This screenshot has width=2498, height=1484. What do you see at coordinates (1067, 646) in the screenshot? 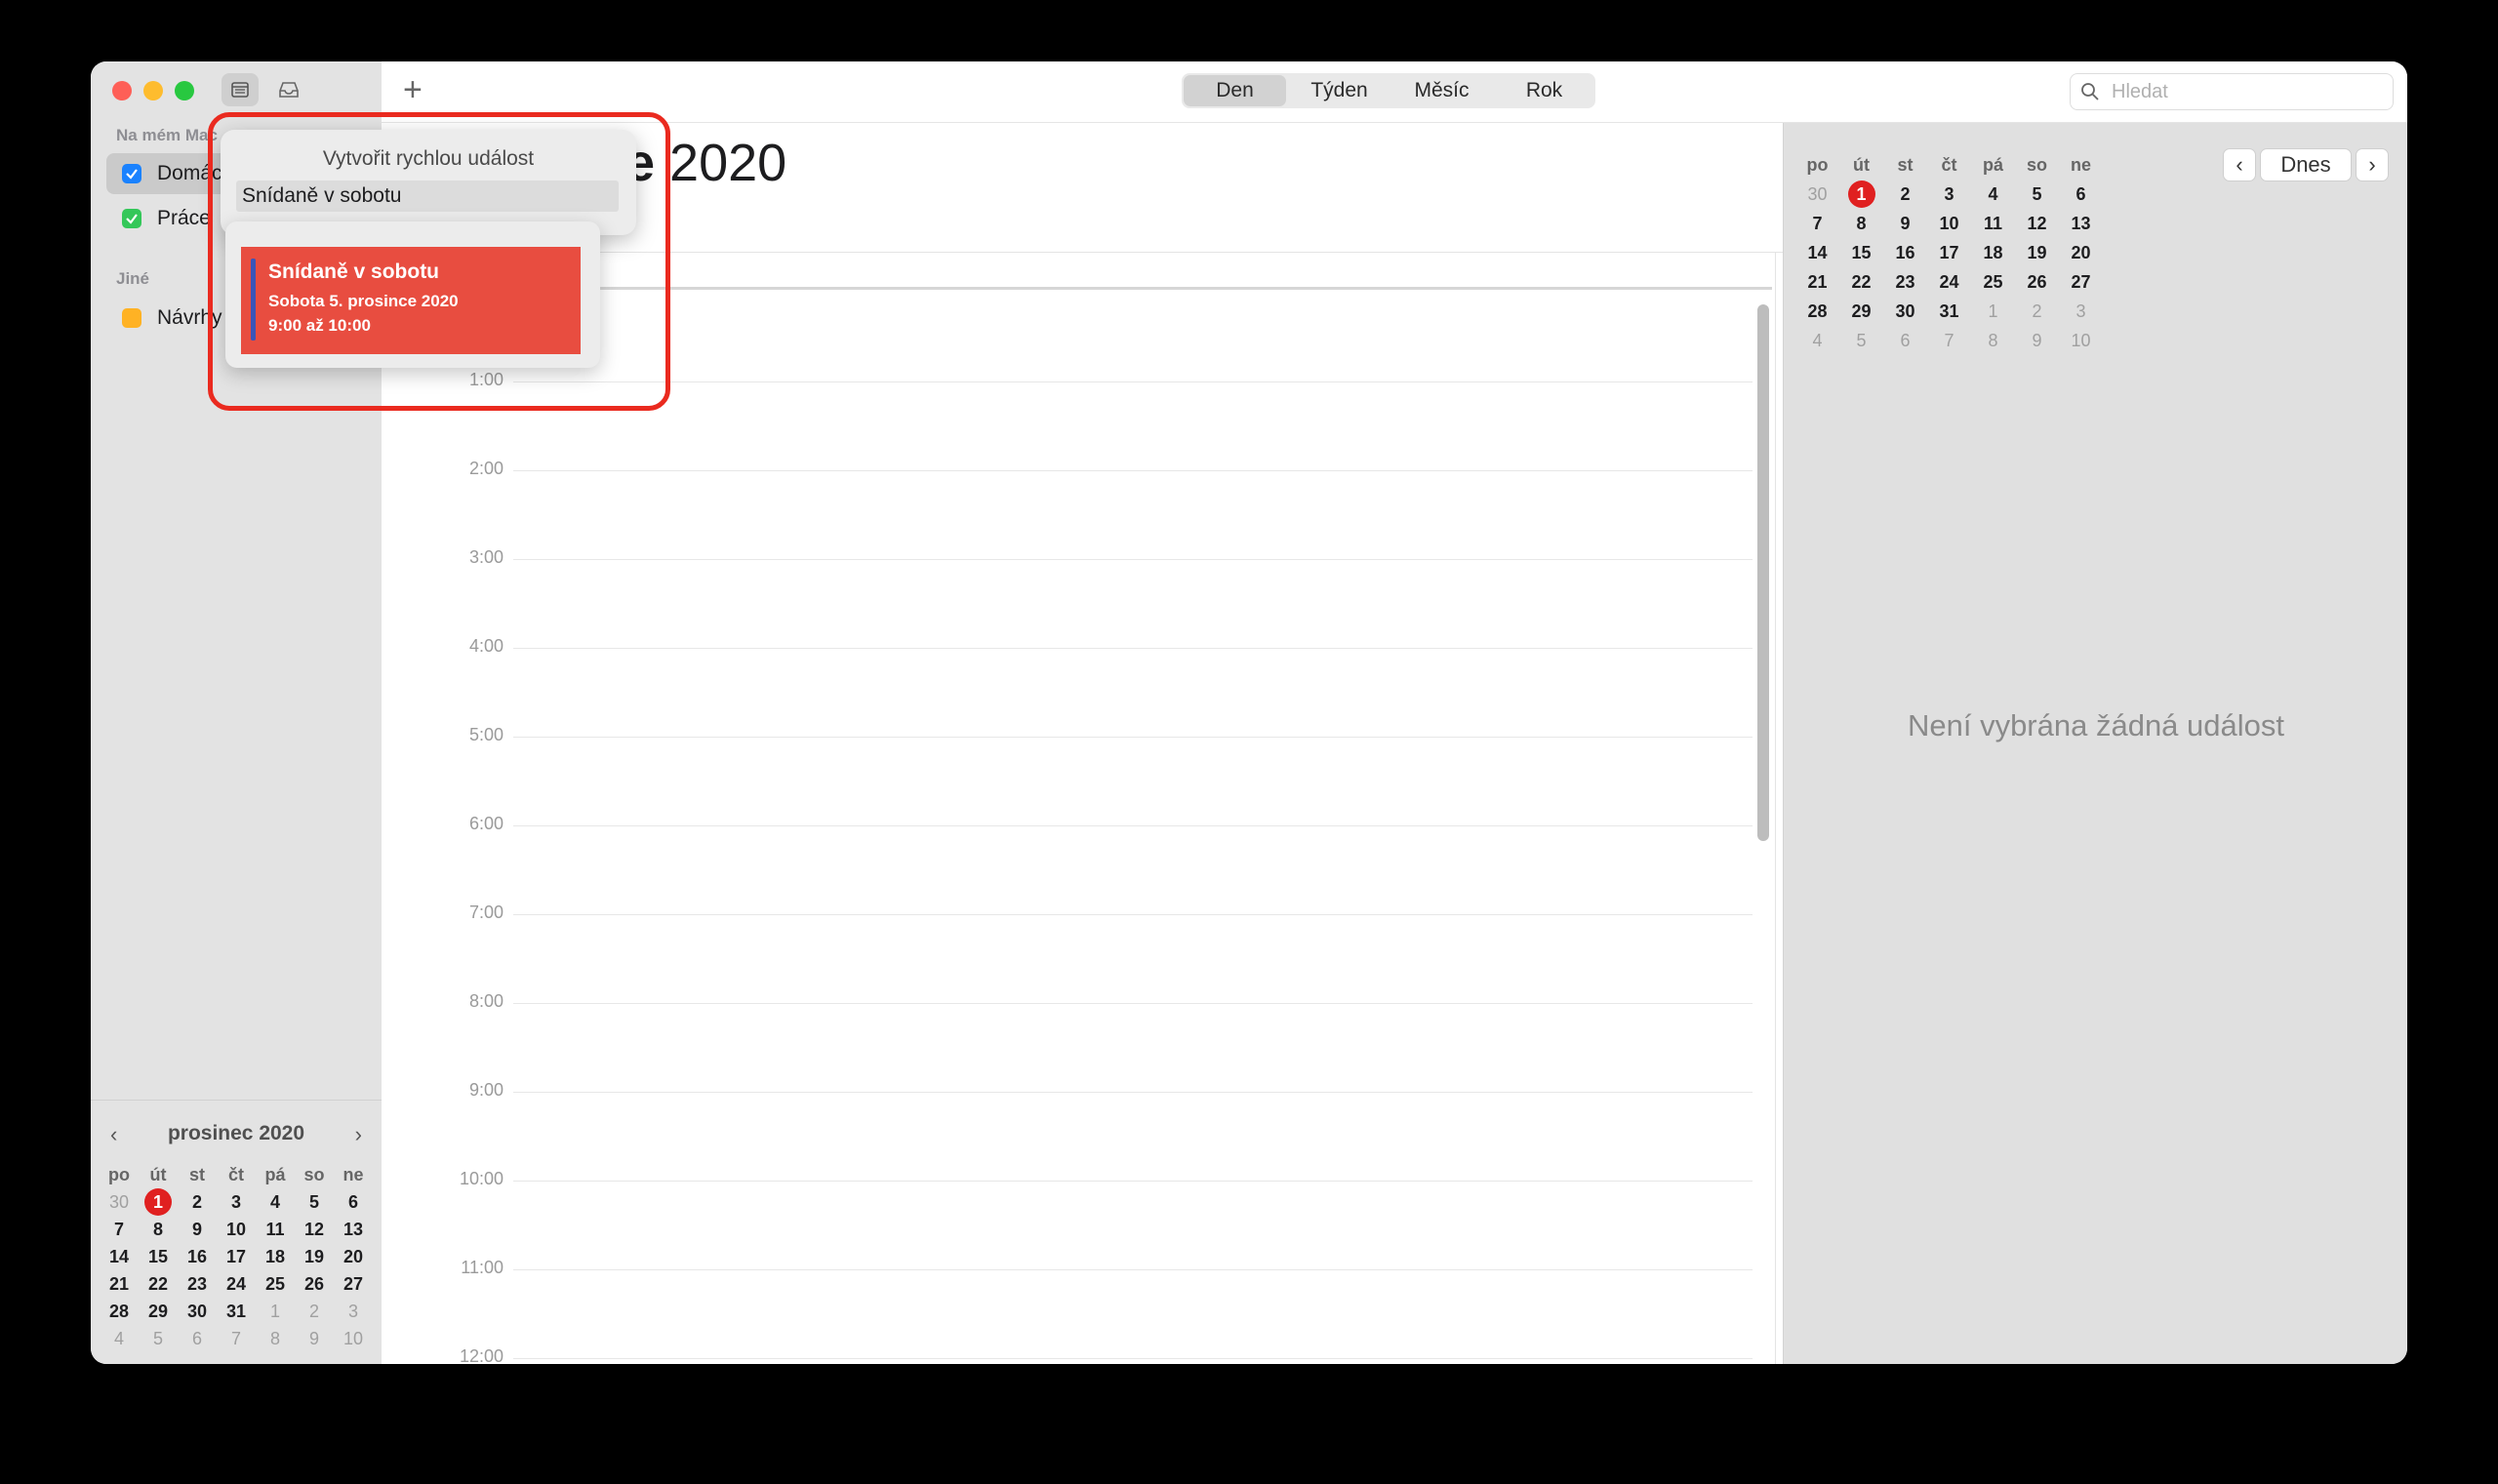
I see `hour-row: 4:00` at bounding box center [1067, 646].